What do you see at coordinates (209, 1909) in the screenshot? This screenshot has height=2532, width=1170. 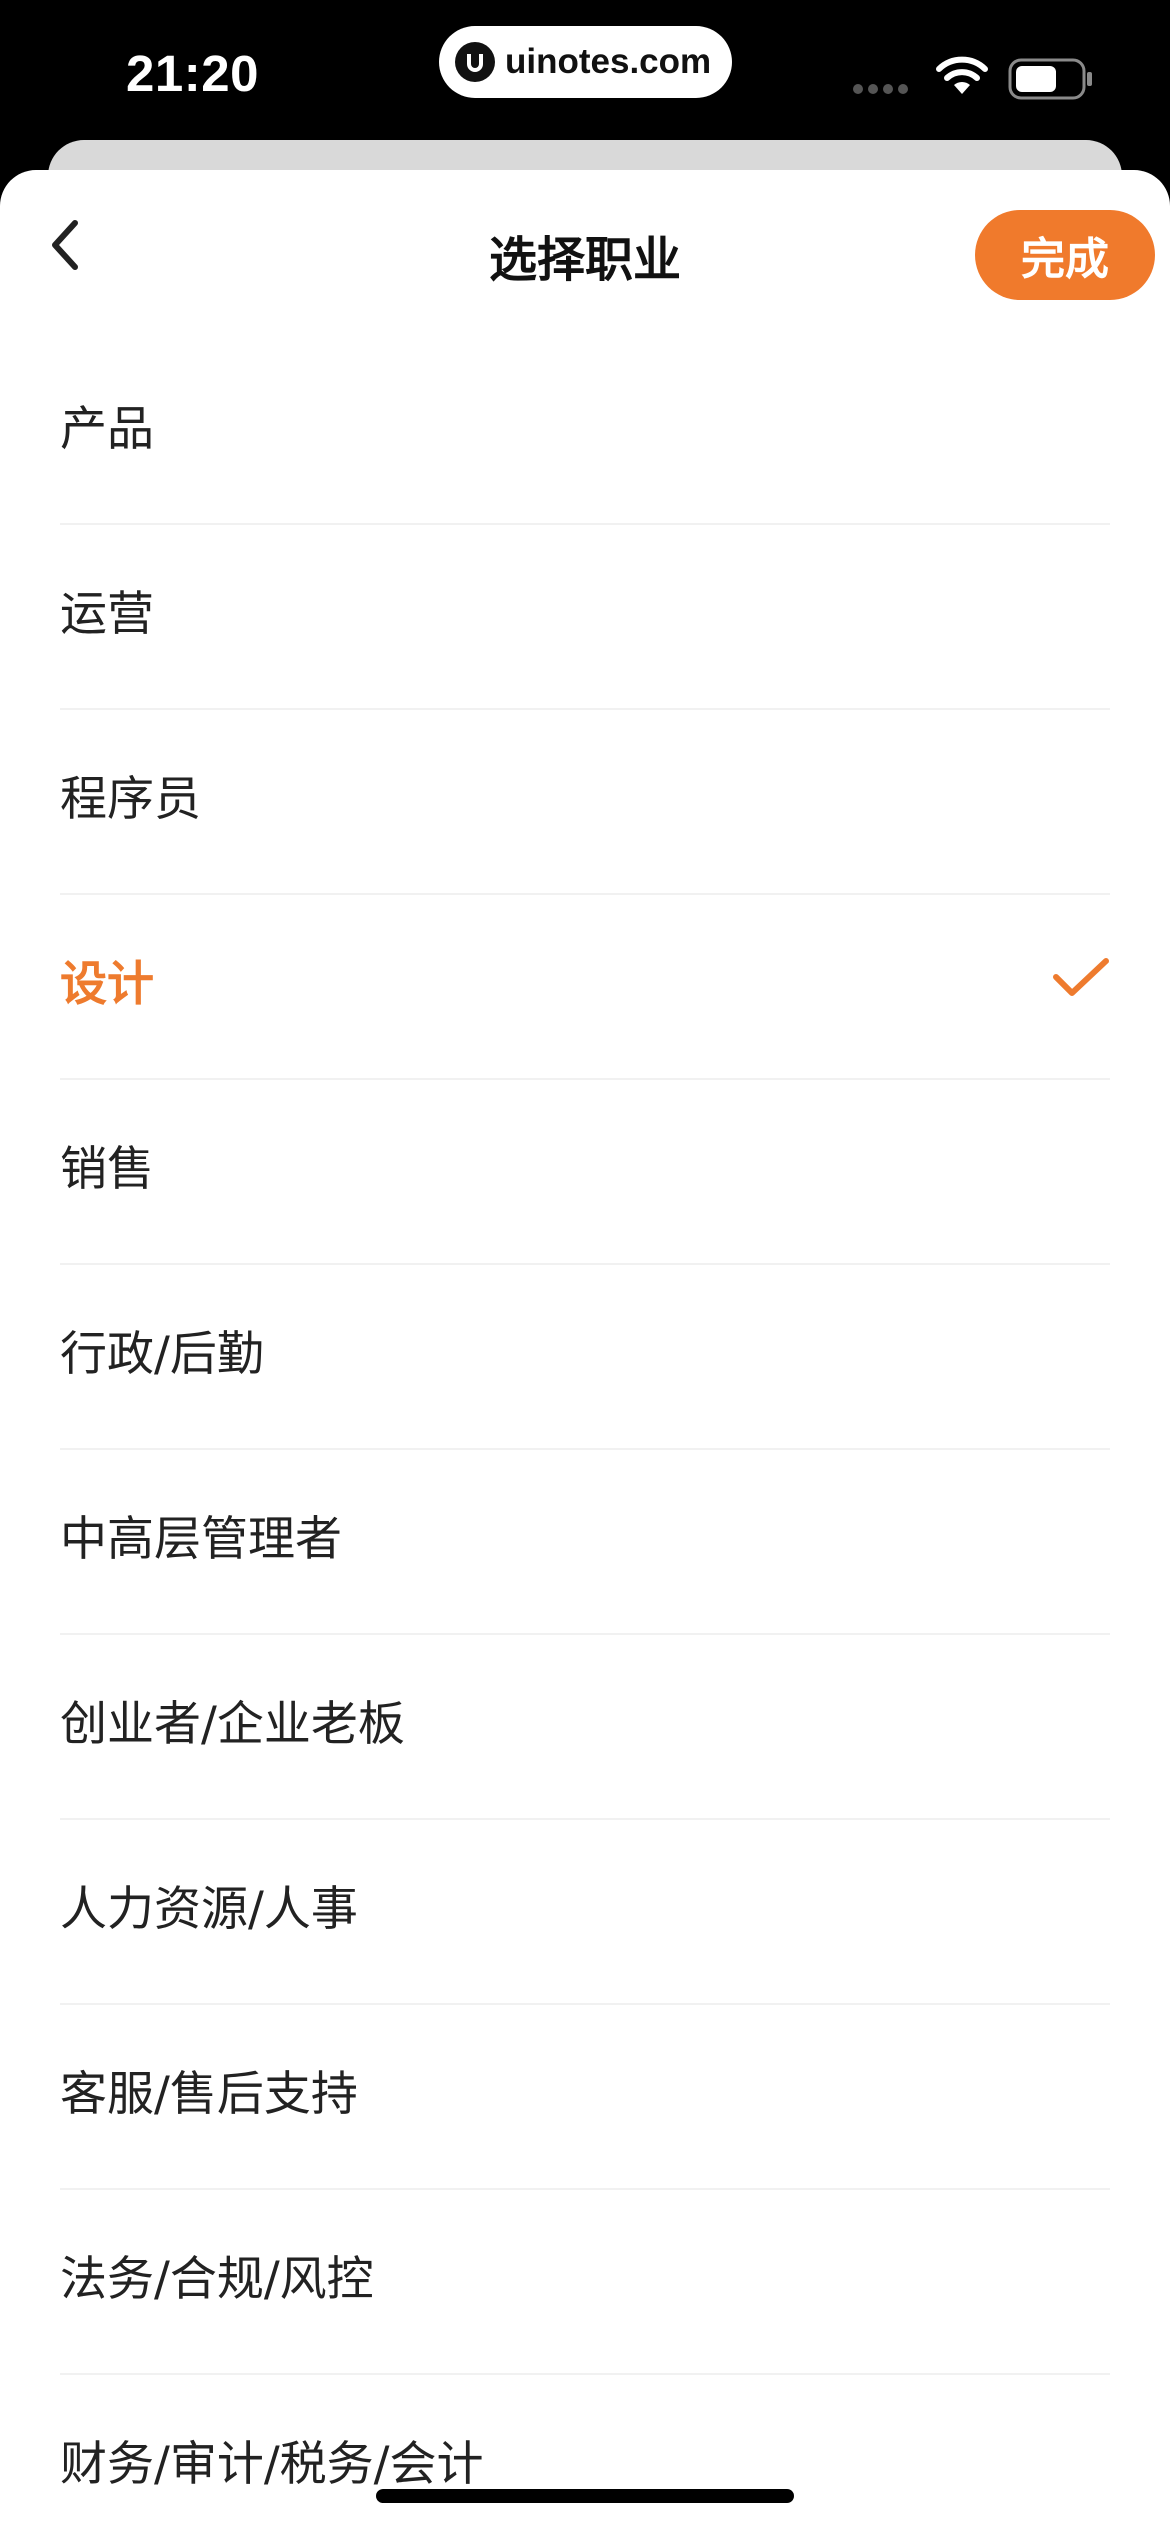 I see `list-item-label: 人力资源/人事` at bounding box center [209, 1909].